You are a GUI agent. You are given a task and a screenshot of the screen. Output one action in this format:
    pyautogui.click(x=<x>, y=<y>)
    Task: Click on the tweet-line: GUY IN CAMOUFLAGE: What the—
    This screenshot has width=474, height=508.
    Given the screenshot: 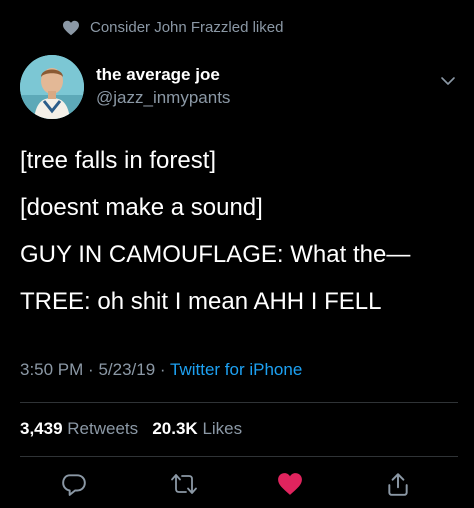 What is the action you would take?
    pyautogui.click(x=215, y=254)
    